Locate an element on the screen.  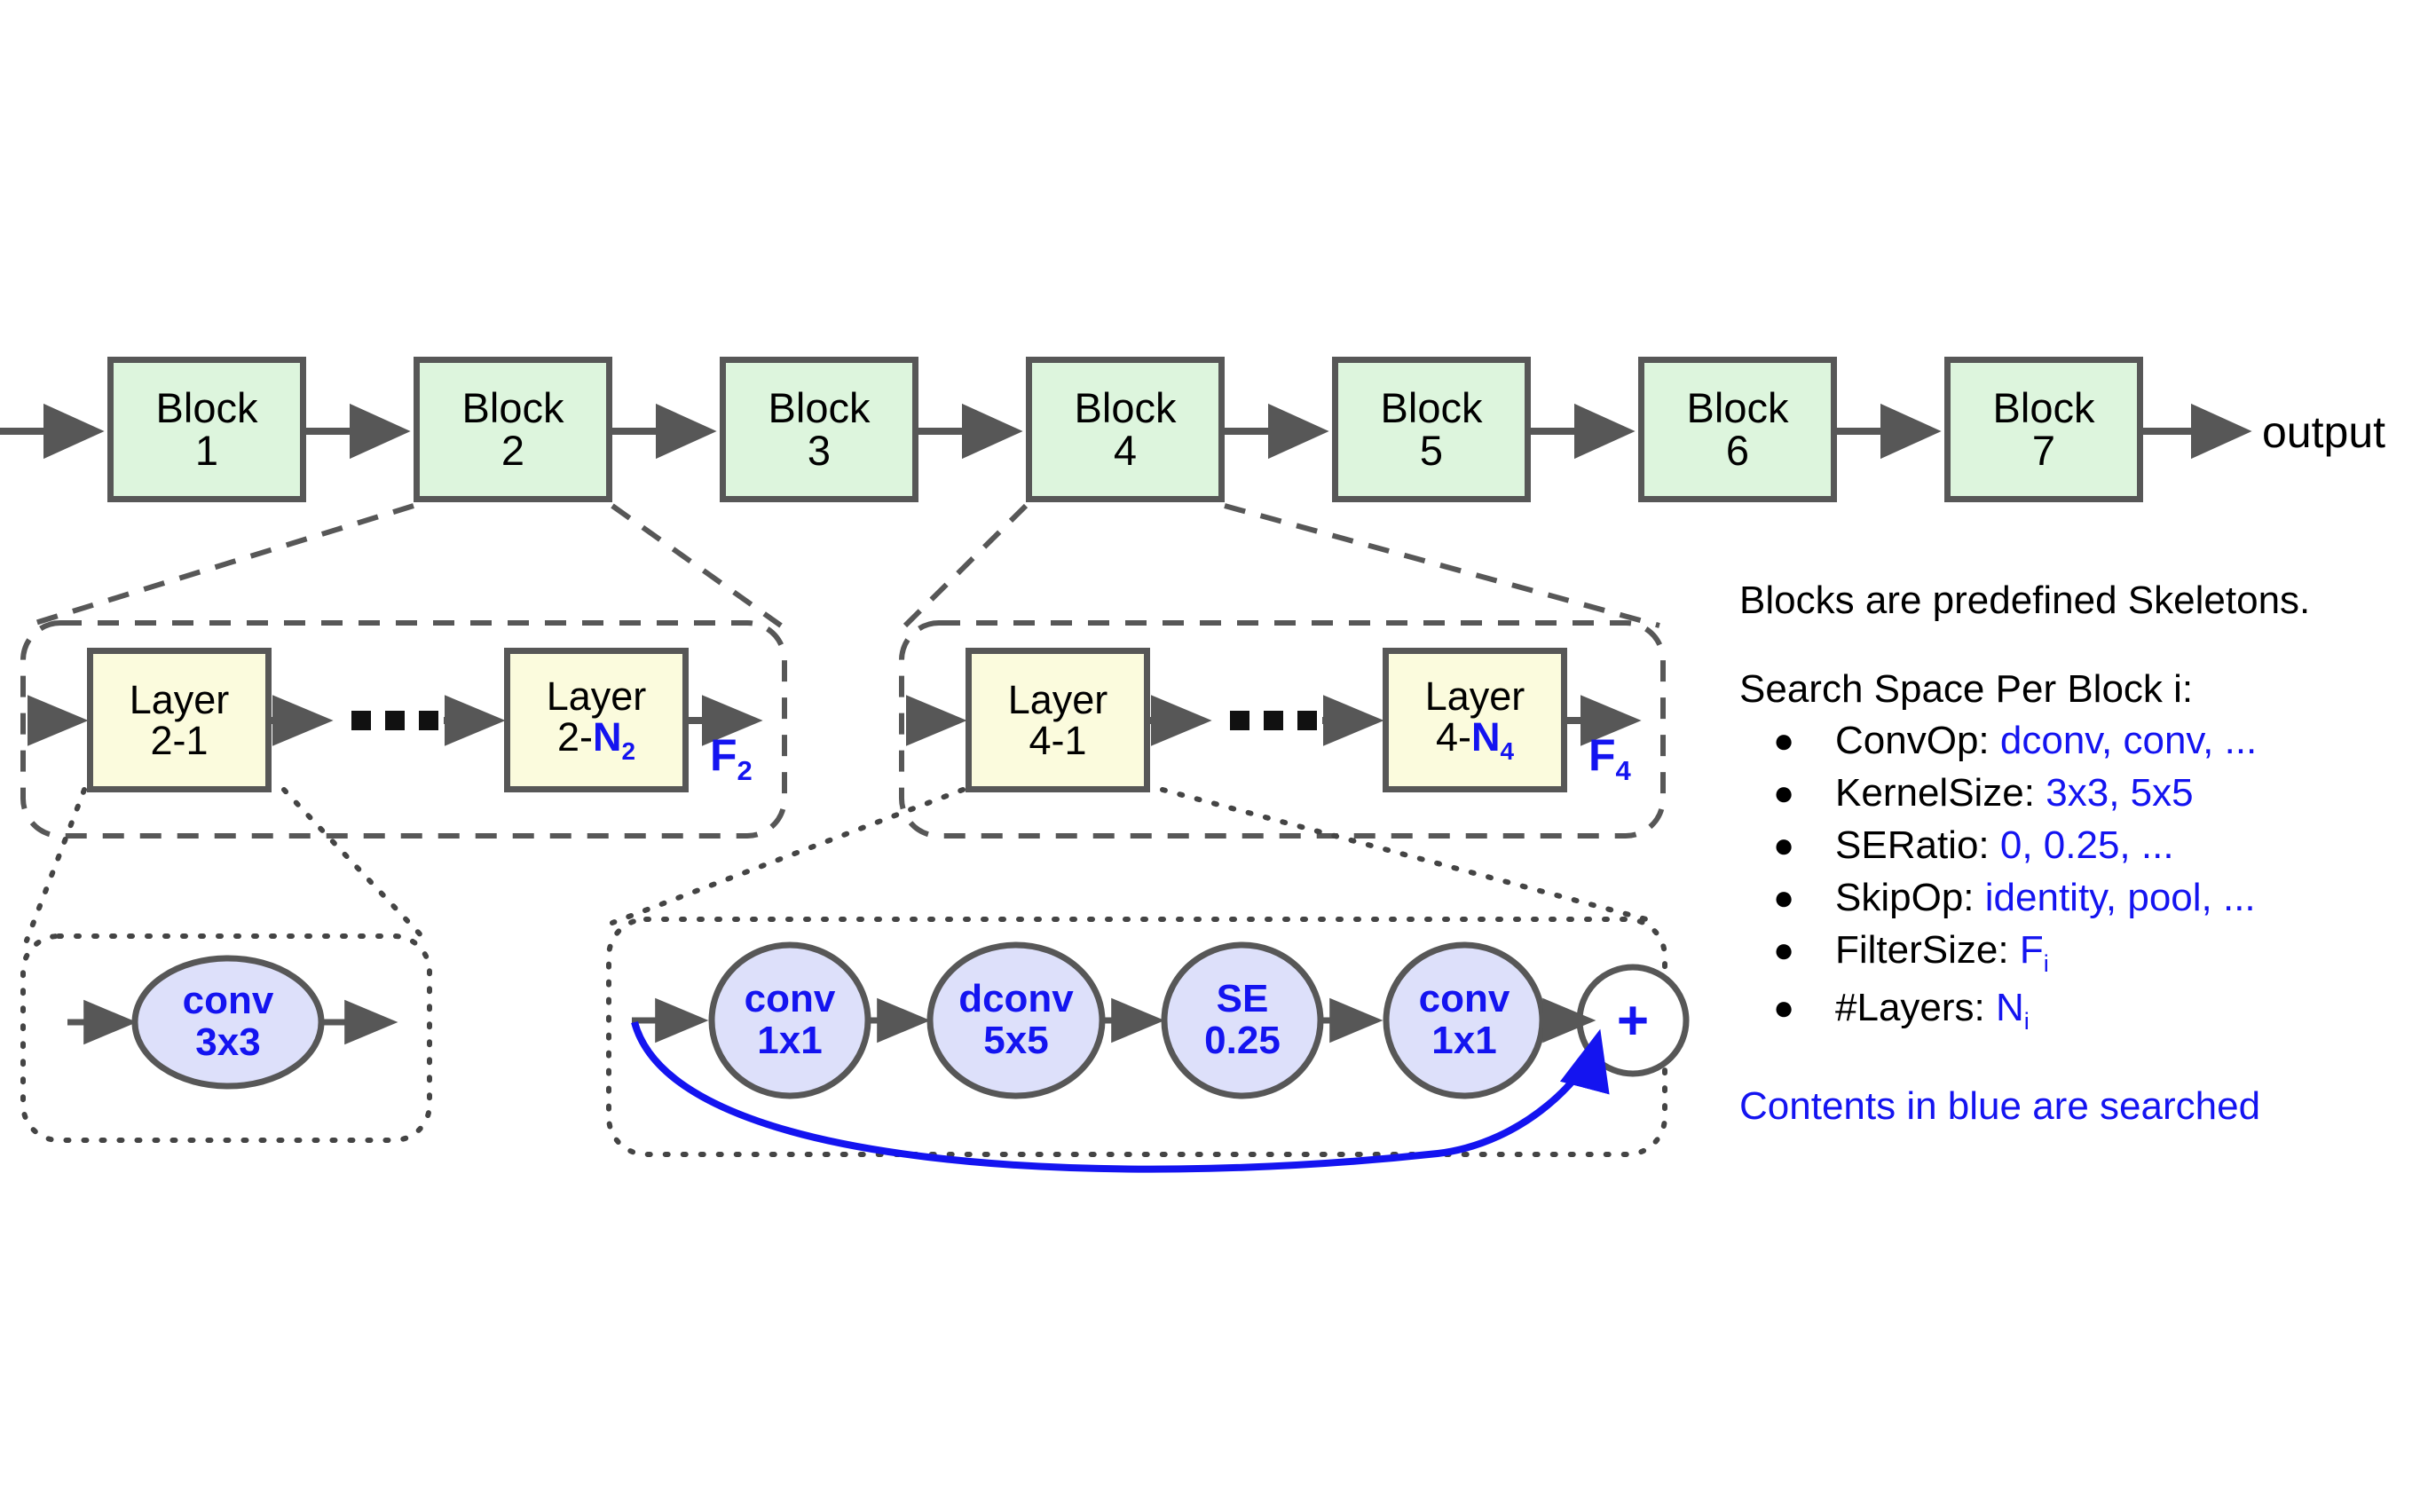
op-label-add: + is located at coordinates (1633, 1021).